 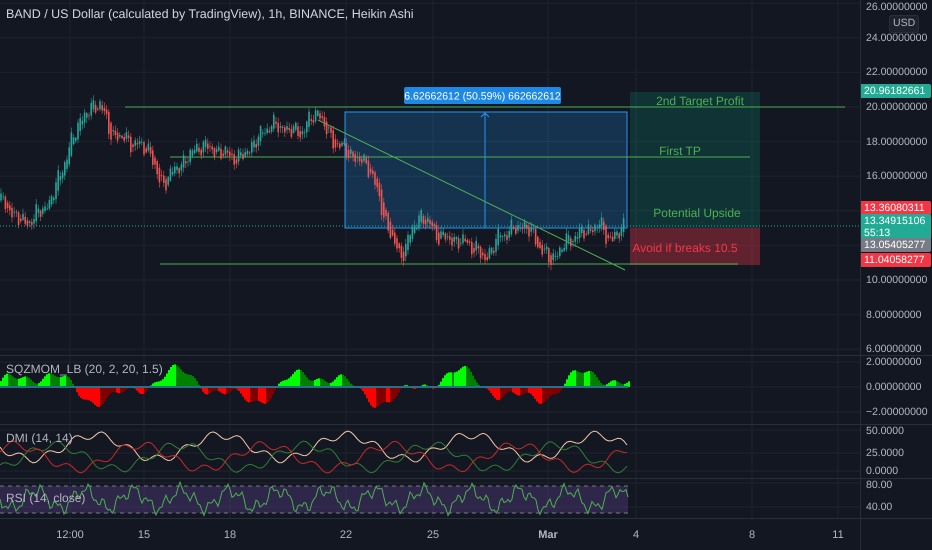 What do you see at coordinates (482, 95) in the screenshot?
I see `measure-label: 6.62662612 (50.59%) 662662612` at bounding box center [482, 95].